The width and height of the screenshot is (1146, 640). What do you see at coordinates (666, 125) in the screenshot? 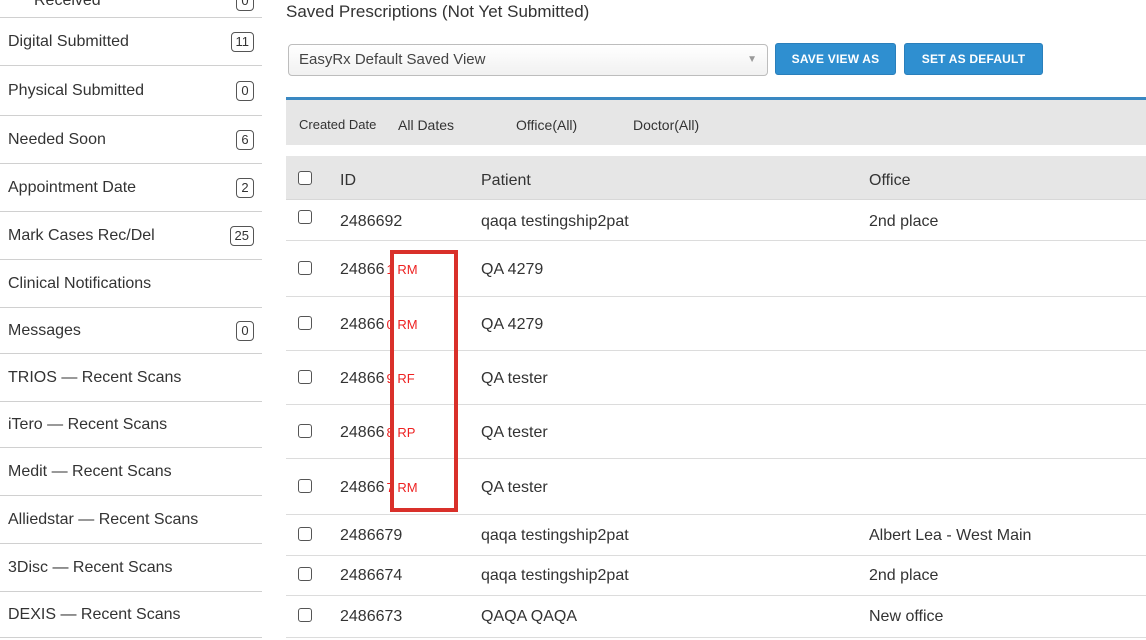
I see `doctor-filter: Doctor(All)` at bounding box center [666, 125].